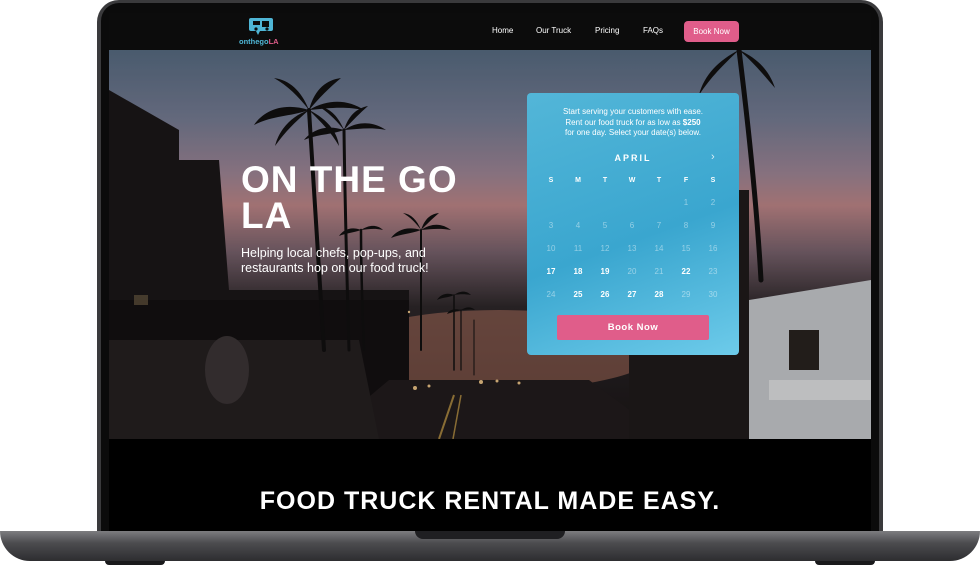 The height and width of the screenshot is (570, 980). What do you see at coordinates (490, 535) in the screenshot?
I see `laptop-notch` at bounding box center [490, 535].